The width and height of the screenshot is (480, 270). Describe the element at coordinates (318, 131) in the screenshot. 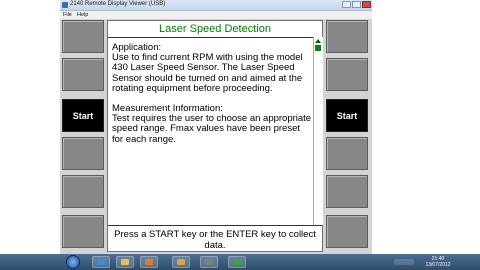

I see `scrollbar` at that location.